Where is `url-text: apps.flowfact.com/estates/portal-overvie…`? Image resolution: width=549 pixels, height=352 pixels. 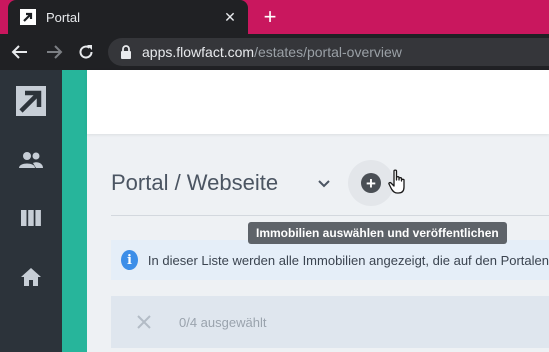 url-text: apps.flowfact.com/estates/portal-overvie… is located at coordinates (272, 52).